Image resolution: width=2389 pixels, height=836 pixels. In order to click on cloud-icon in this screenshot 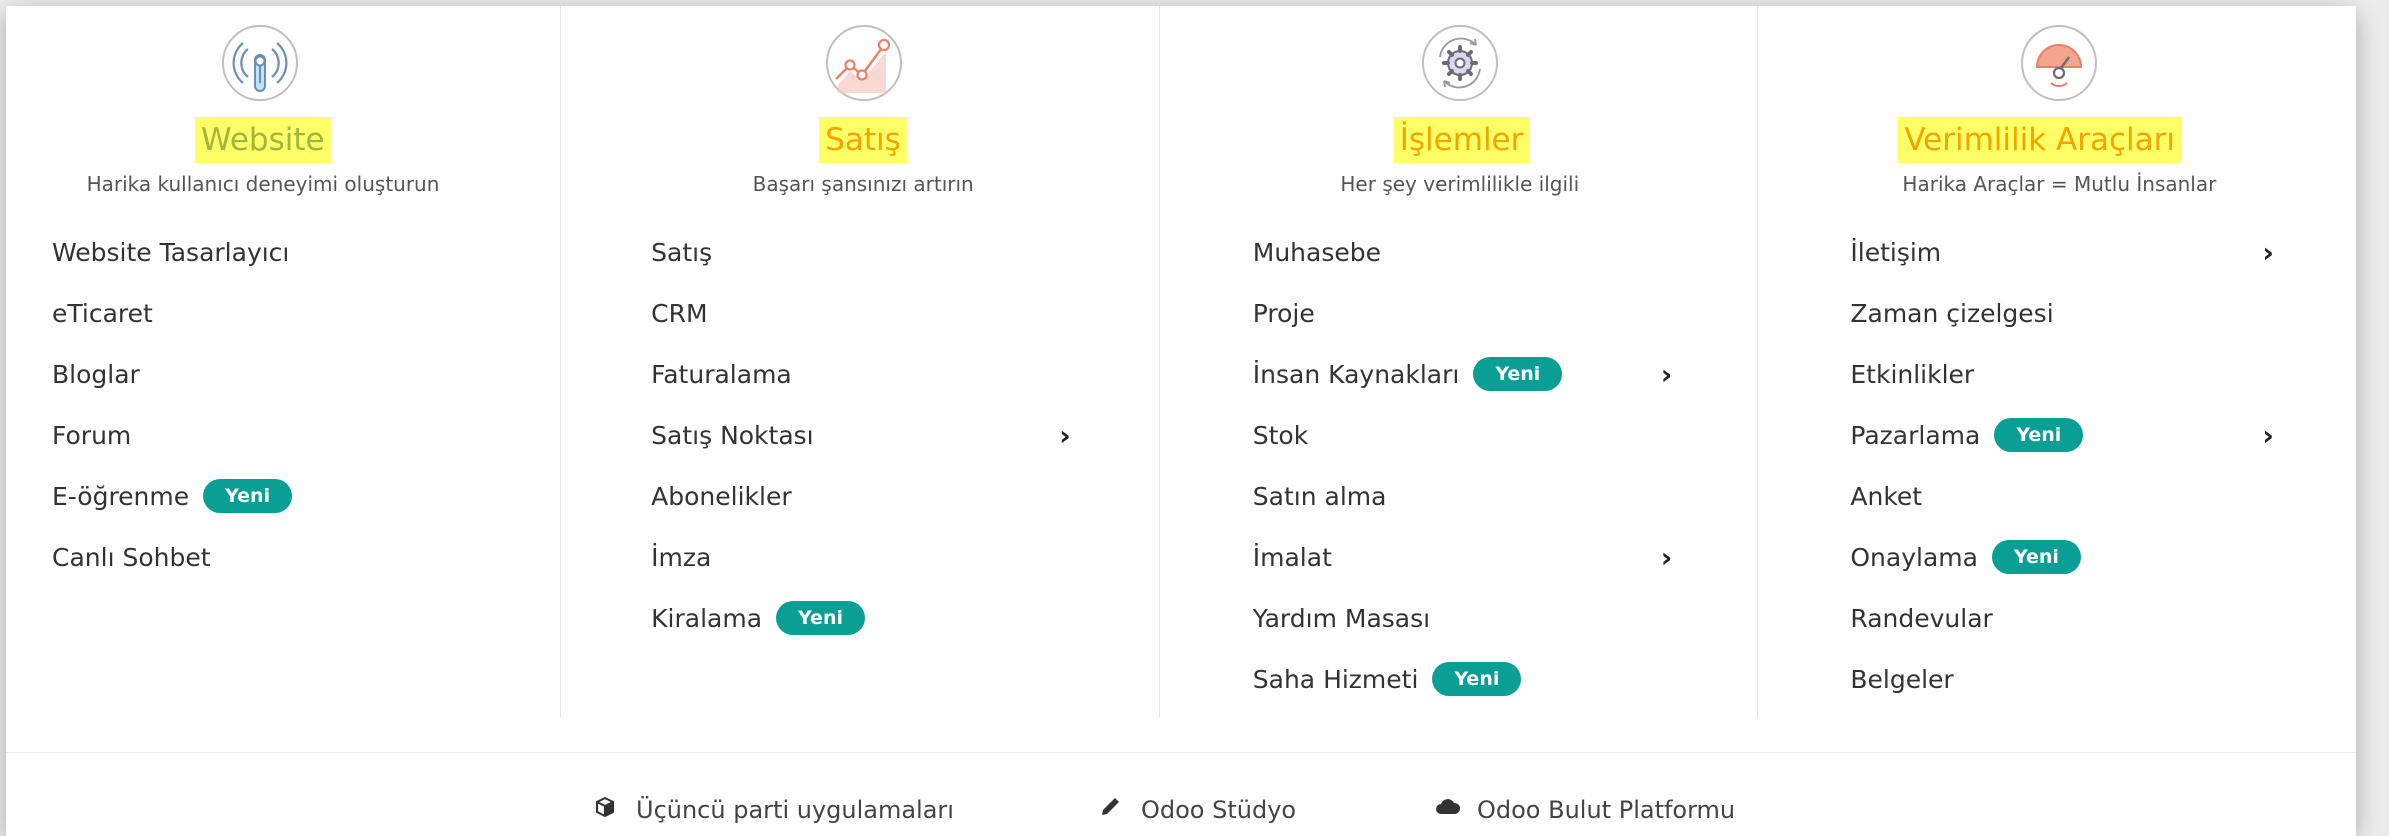, I will do `click(1448, 810)`.